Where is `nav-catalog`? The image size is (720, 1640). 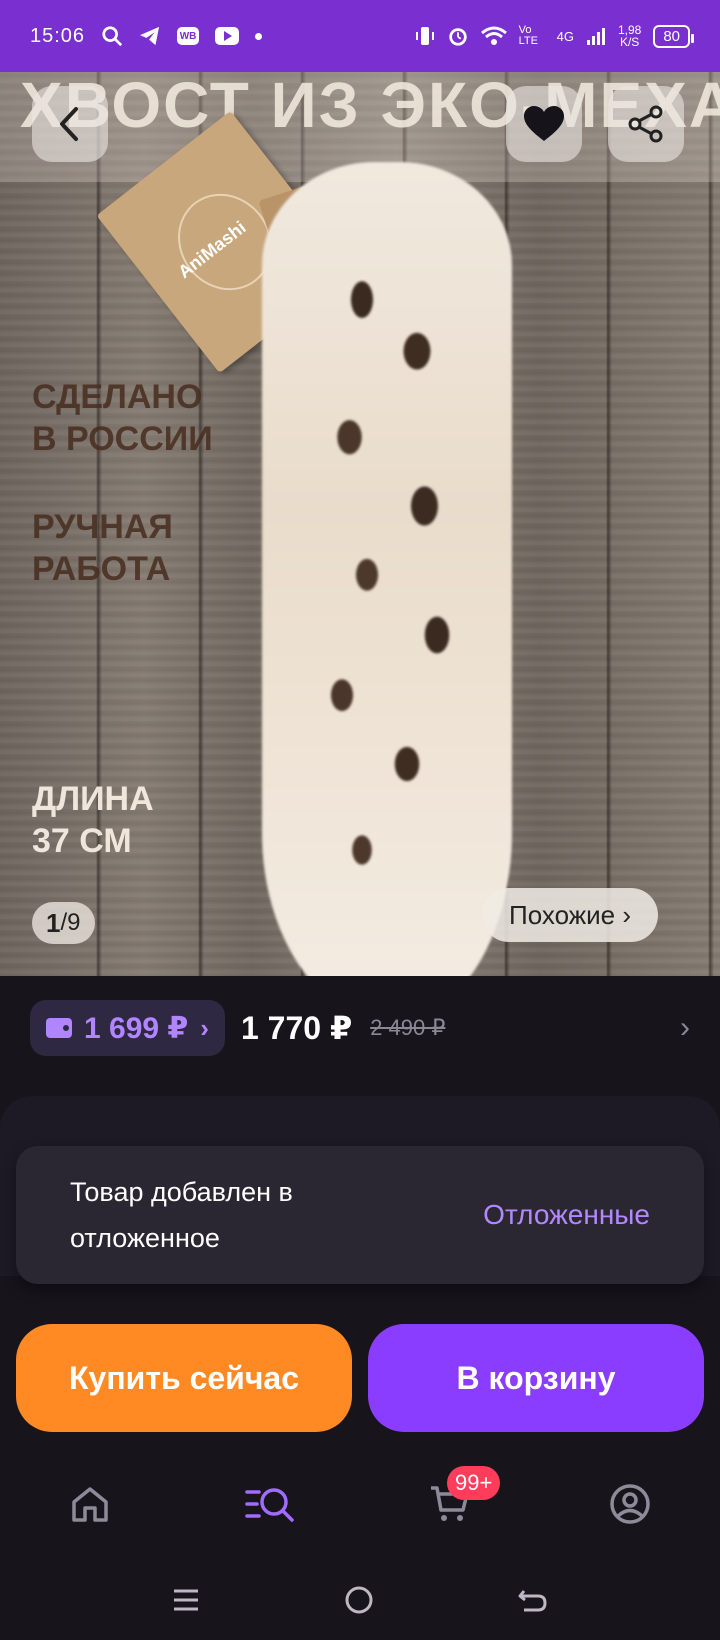
nav-catalog is located at coordinates (270, 1504).